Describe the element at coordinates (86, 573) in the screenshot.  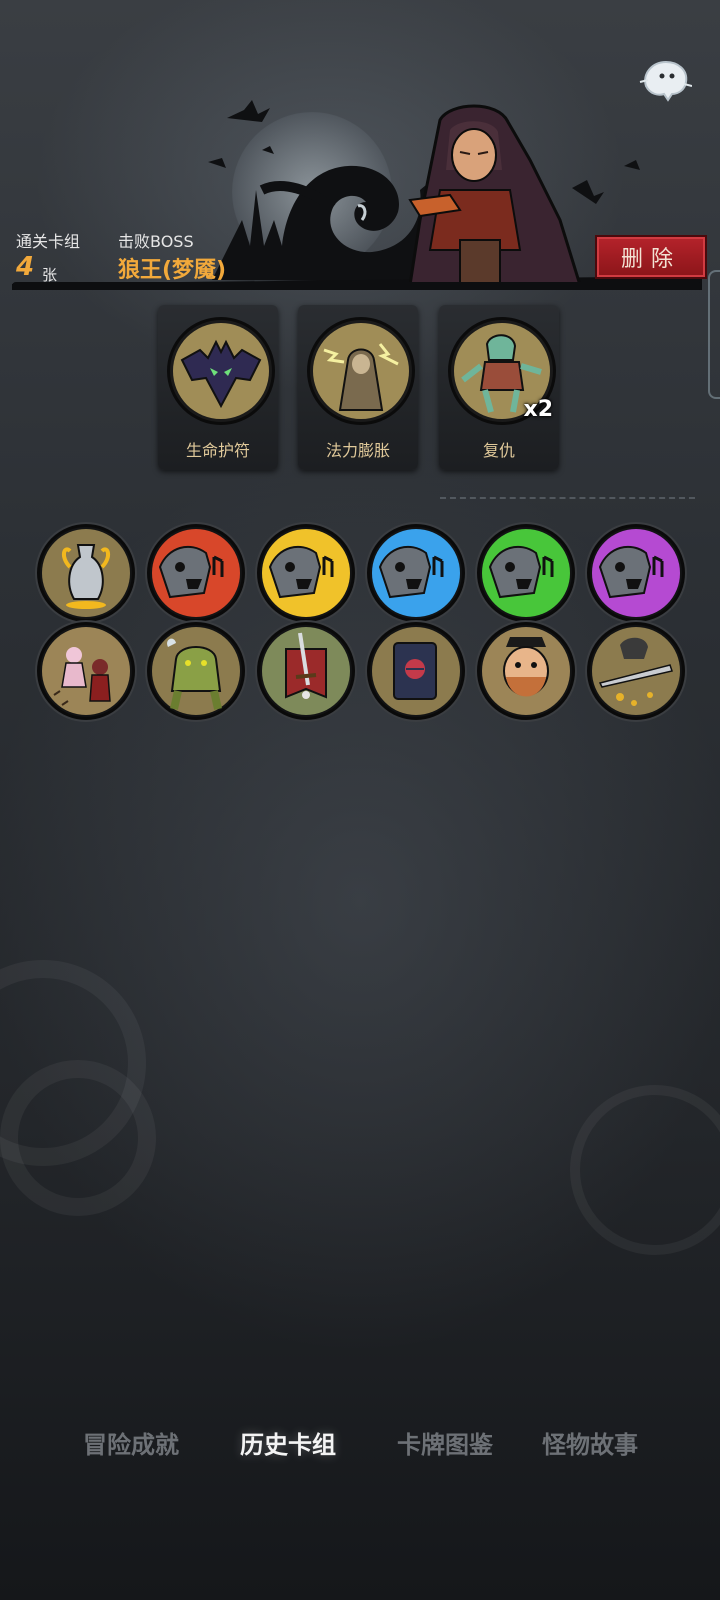
I see `card-golden-vase` at that location.